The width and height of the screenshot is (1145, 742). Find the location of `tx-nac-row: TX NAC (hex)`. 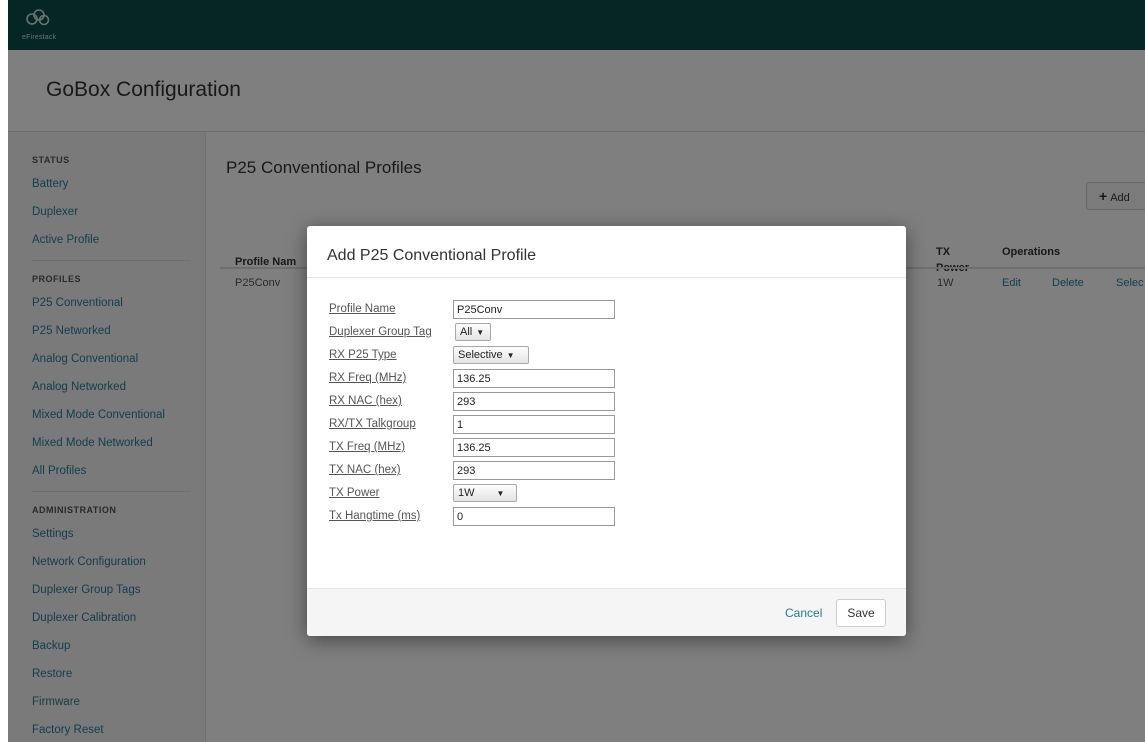

tx-nac-row: TX NAC (hex) is located at coordinates (479, 471).